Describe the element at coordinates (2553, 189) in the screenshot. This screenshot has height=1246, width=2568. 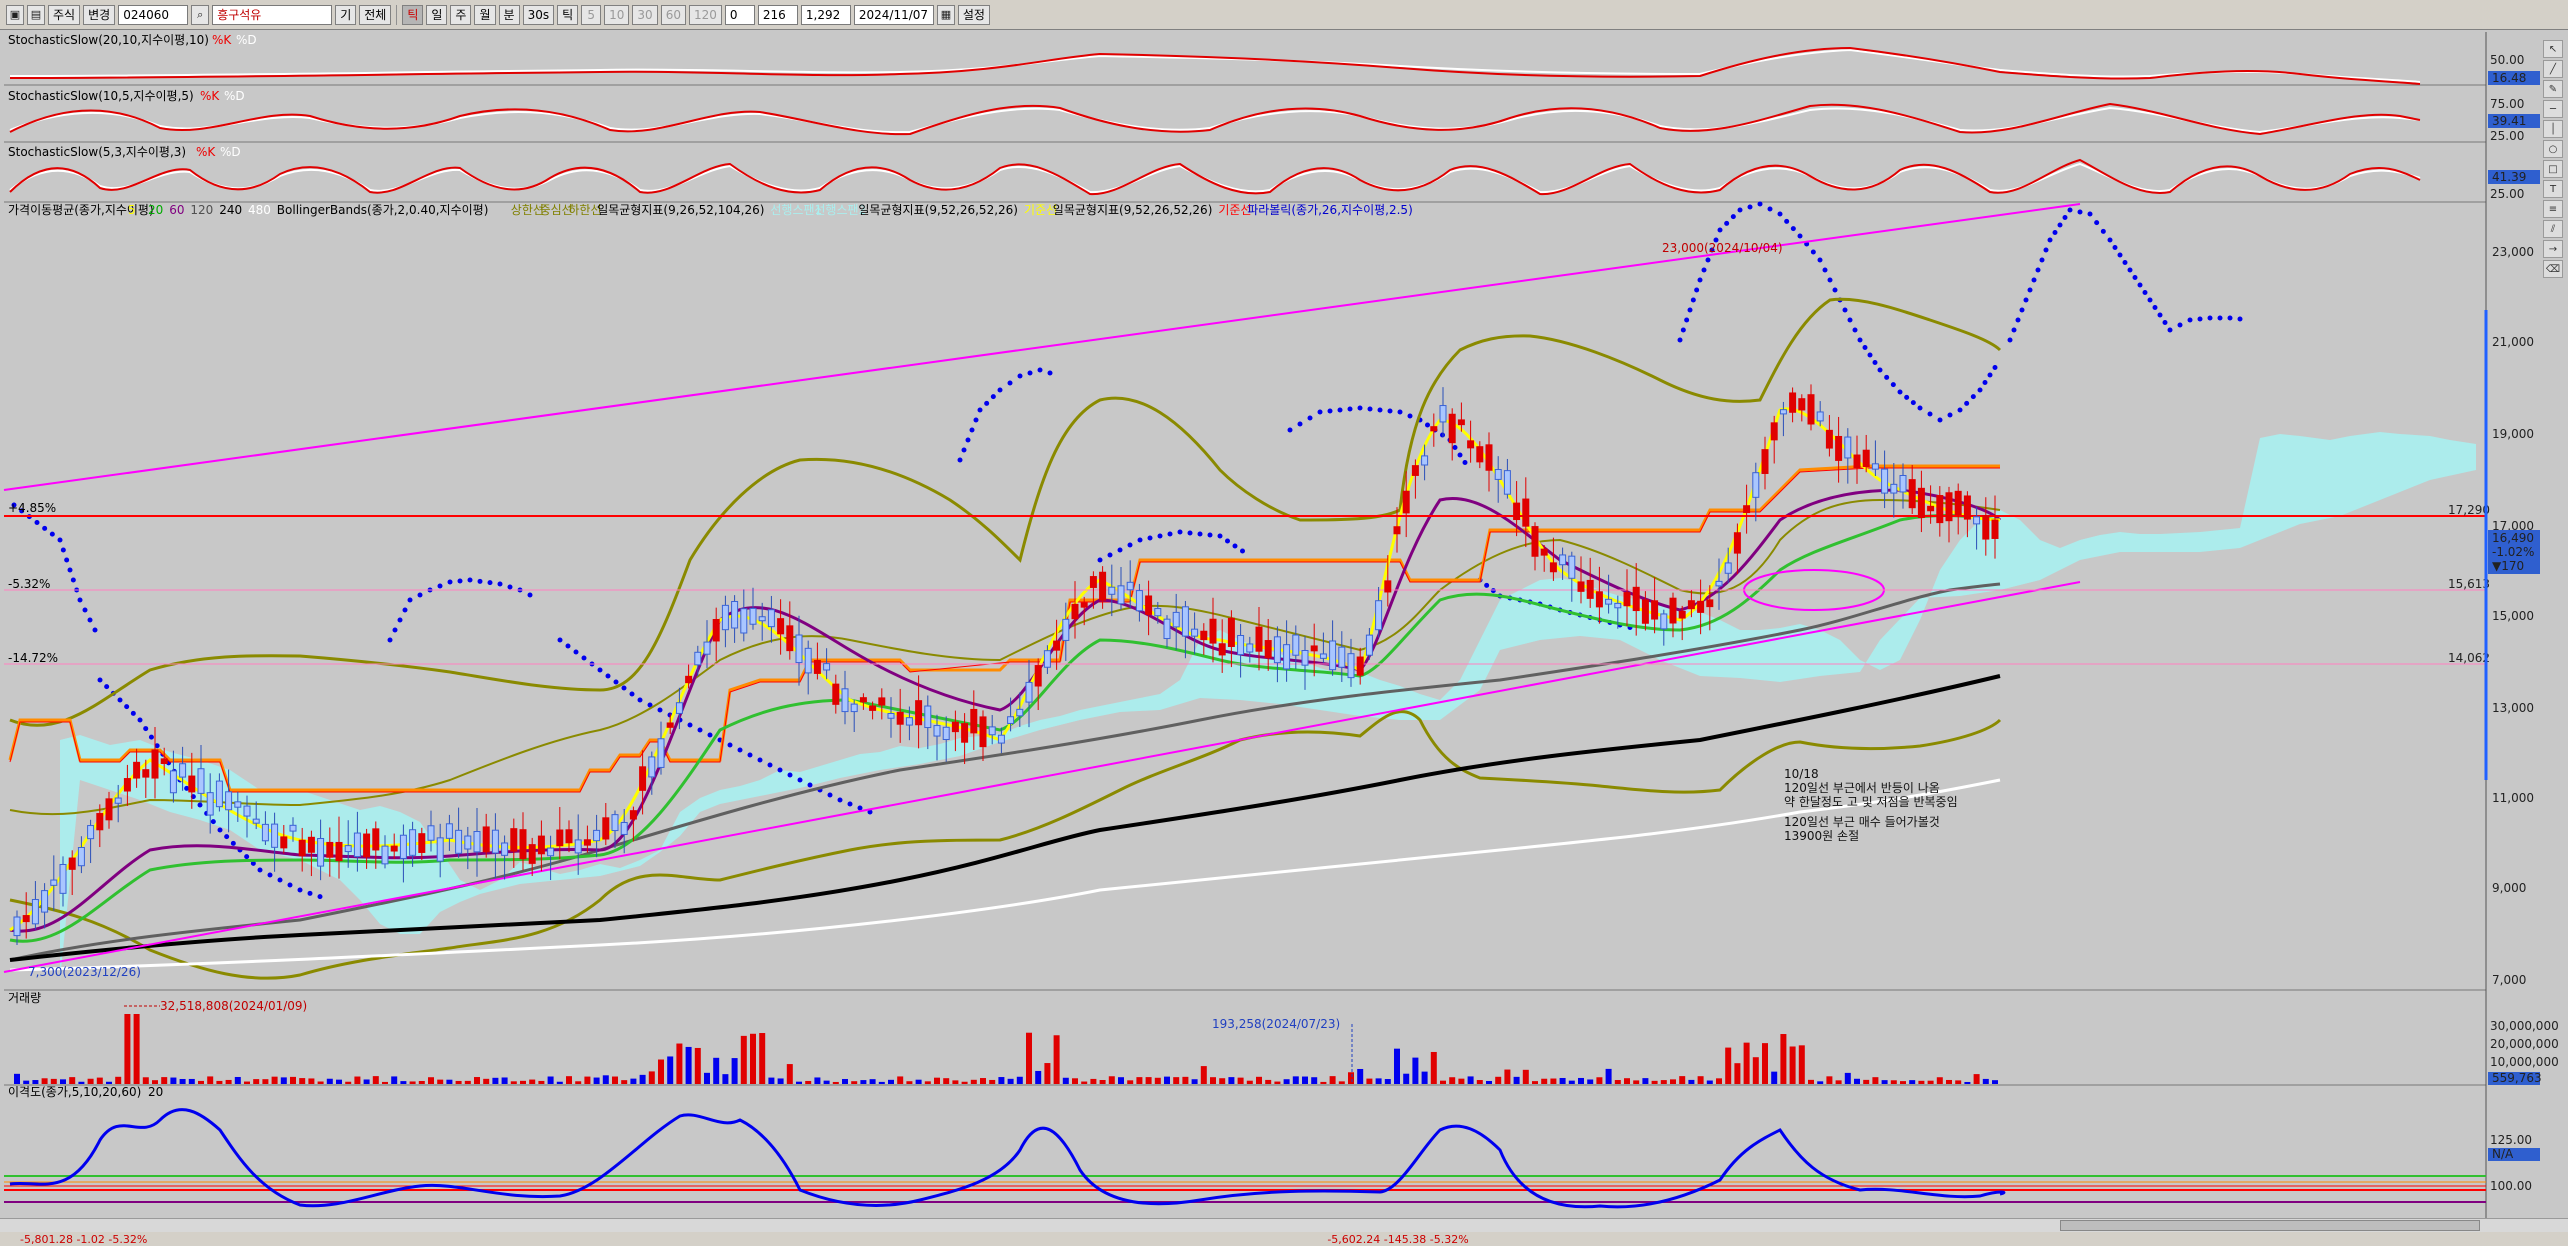
I see `text-icon: T` at that location.